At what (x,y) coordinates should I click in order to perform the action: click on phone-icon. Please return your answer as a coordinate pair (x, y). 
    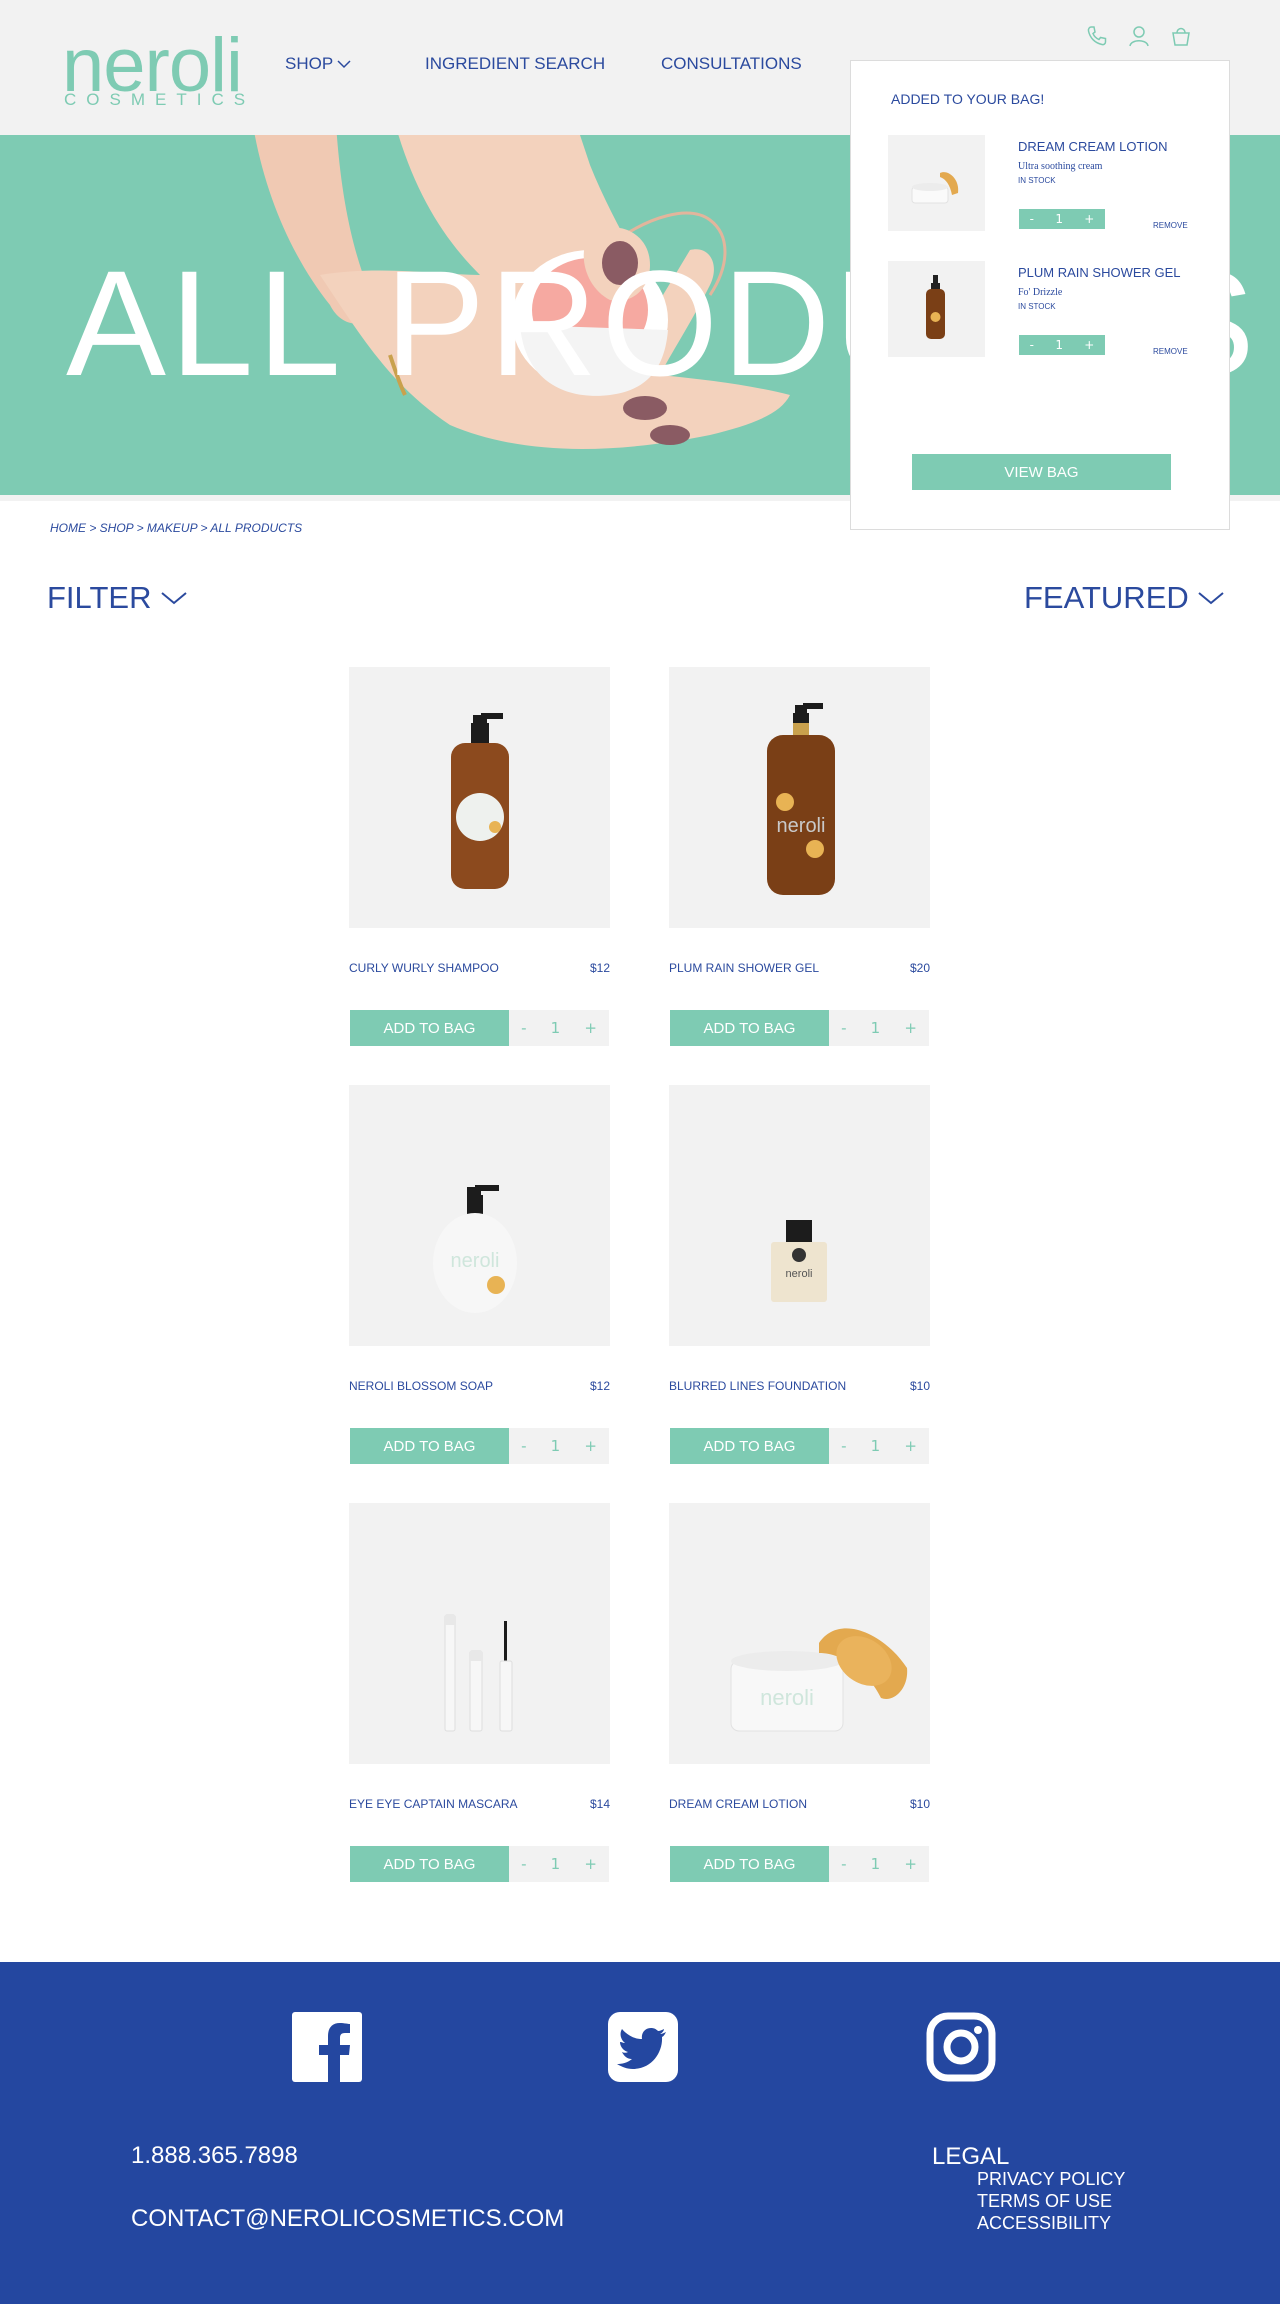
    Looking at the image, I should click on (1097, 36).